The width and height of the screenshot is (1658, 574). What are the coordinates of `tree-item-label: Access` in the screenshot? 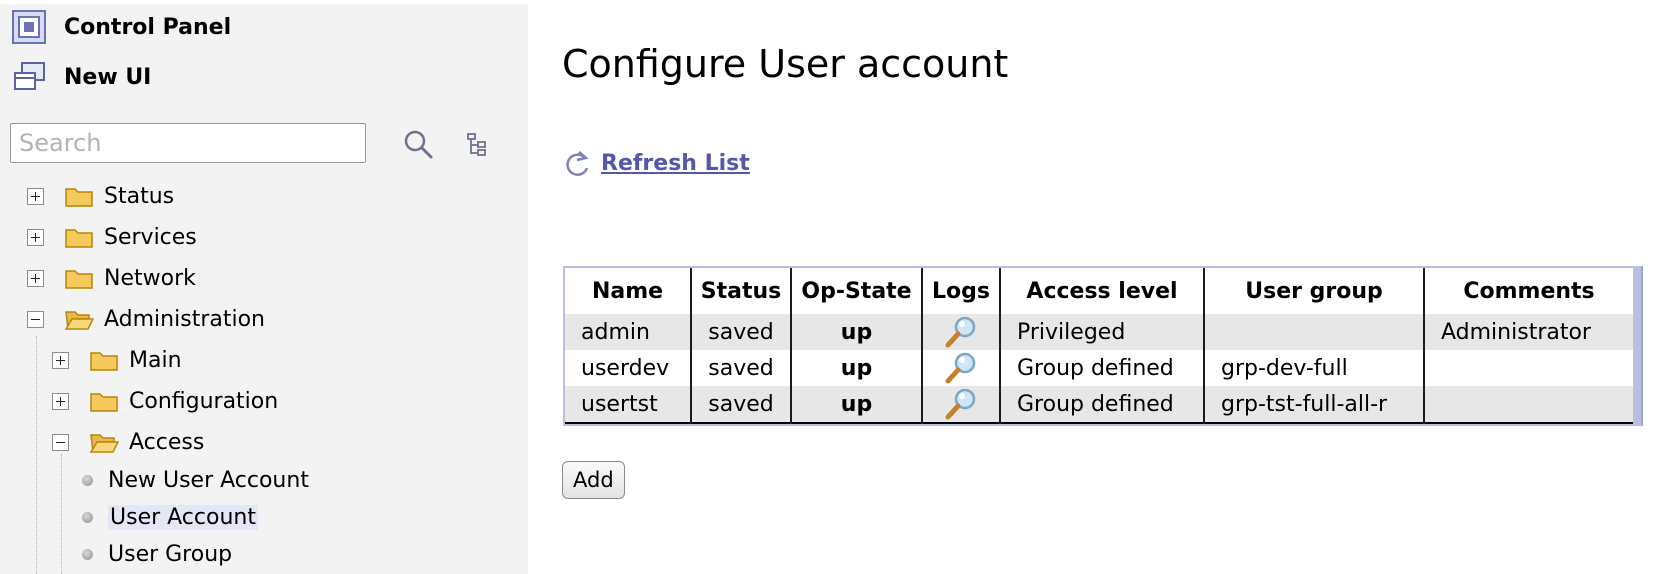 It's located at (167, 442).